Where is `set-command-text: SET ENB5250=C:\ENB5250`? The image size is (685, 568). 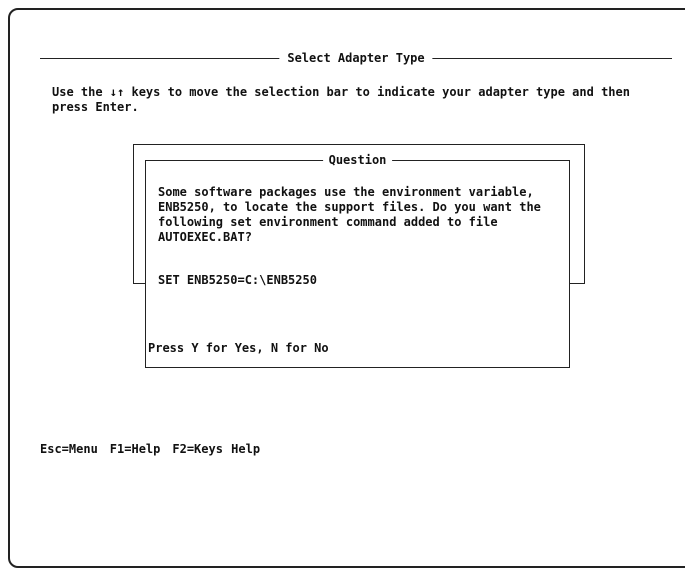
set-command-text: SET ENB5250=C:\ENB5250 is located at coordinates (237, 280).